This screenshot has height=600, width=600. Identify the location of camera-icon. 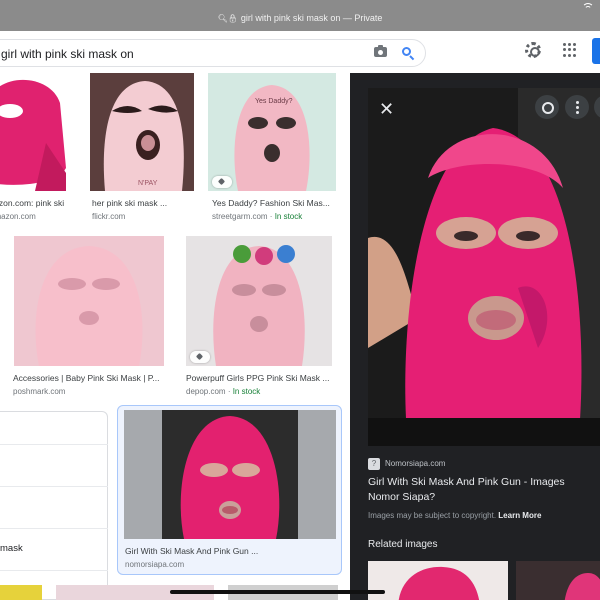
(380, 51).